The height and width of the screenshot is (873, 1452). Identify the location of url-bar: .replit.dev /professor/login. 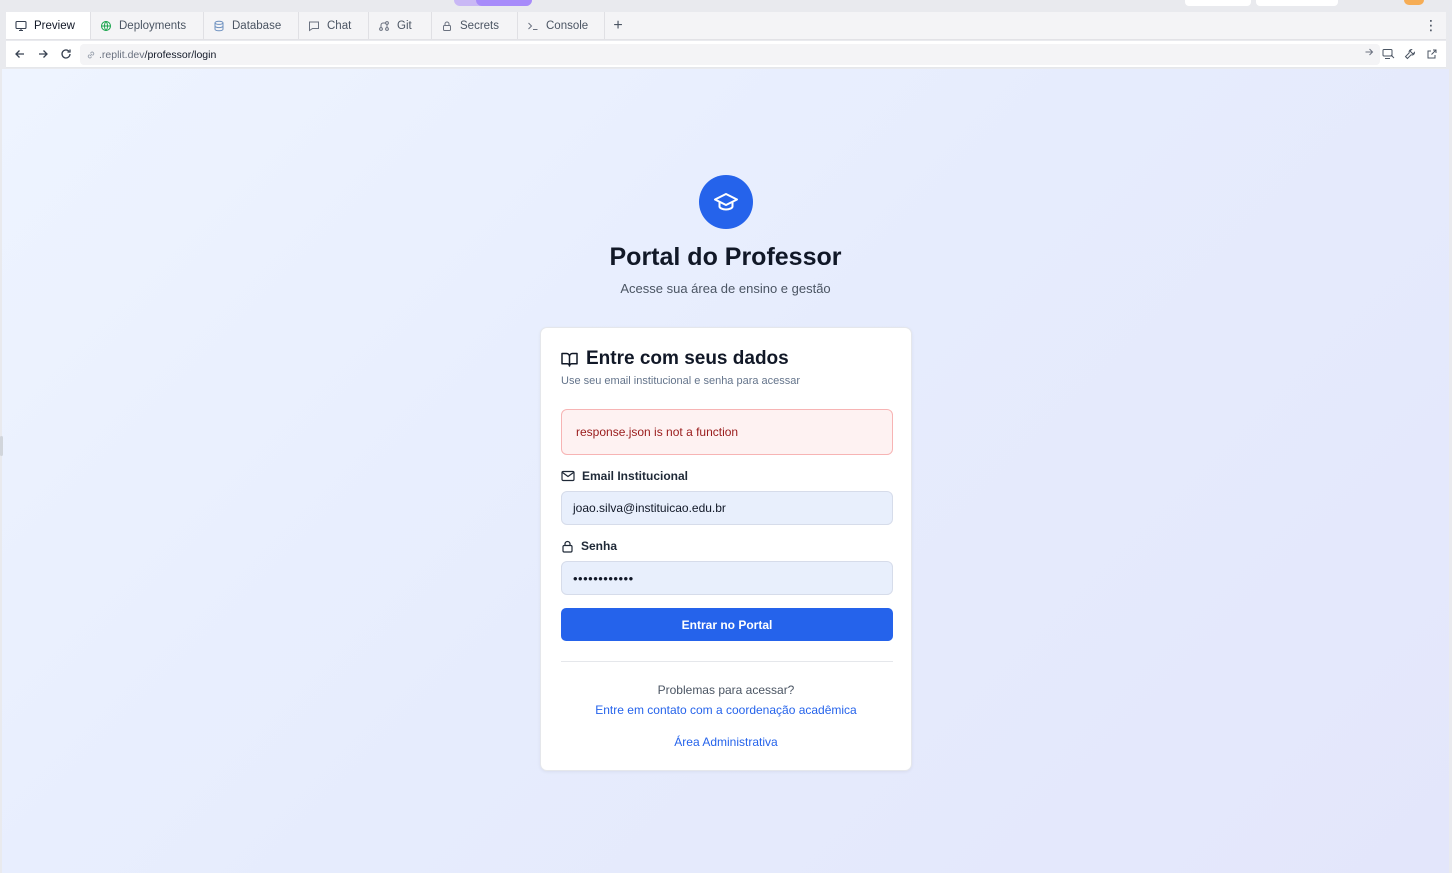
(726, 54).